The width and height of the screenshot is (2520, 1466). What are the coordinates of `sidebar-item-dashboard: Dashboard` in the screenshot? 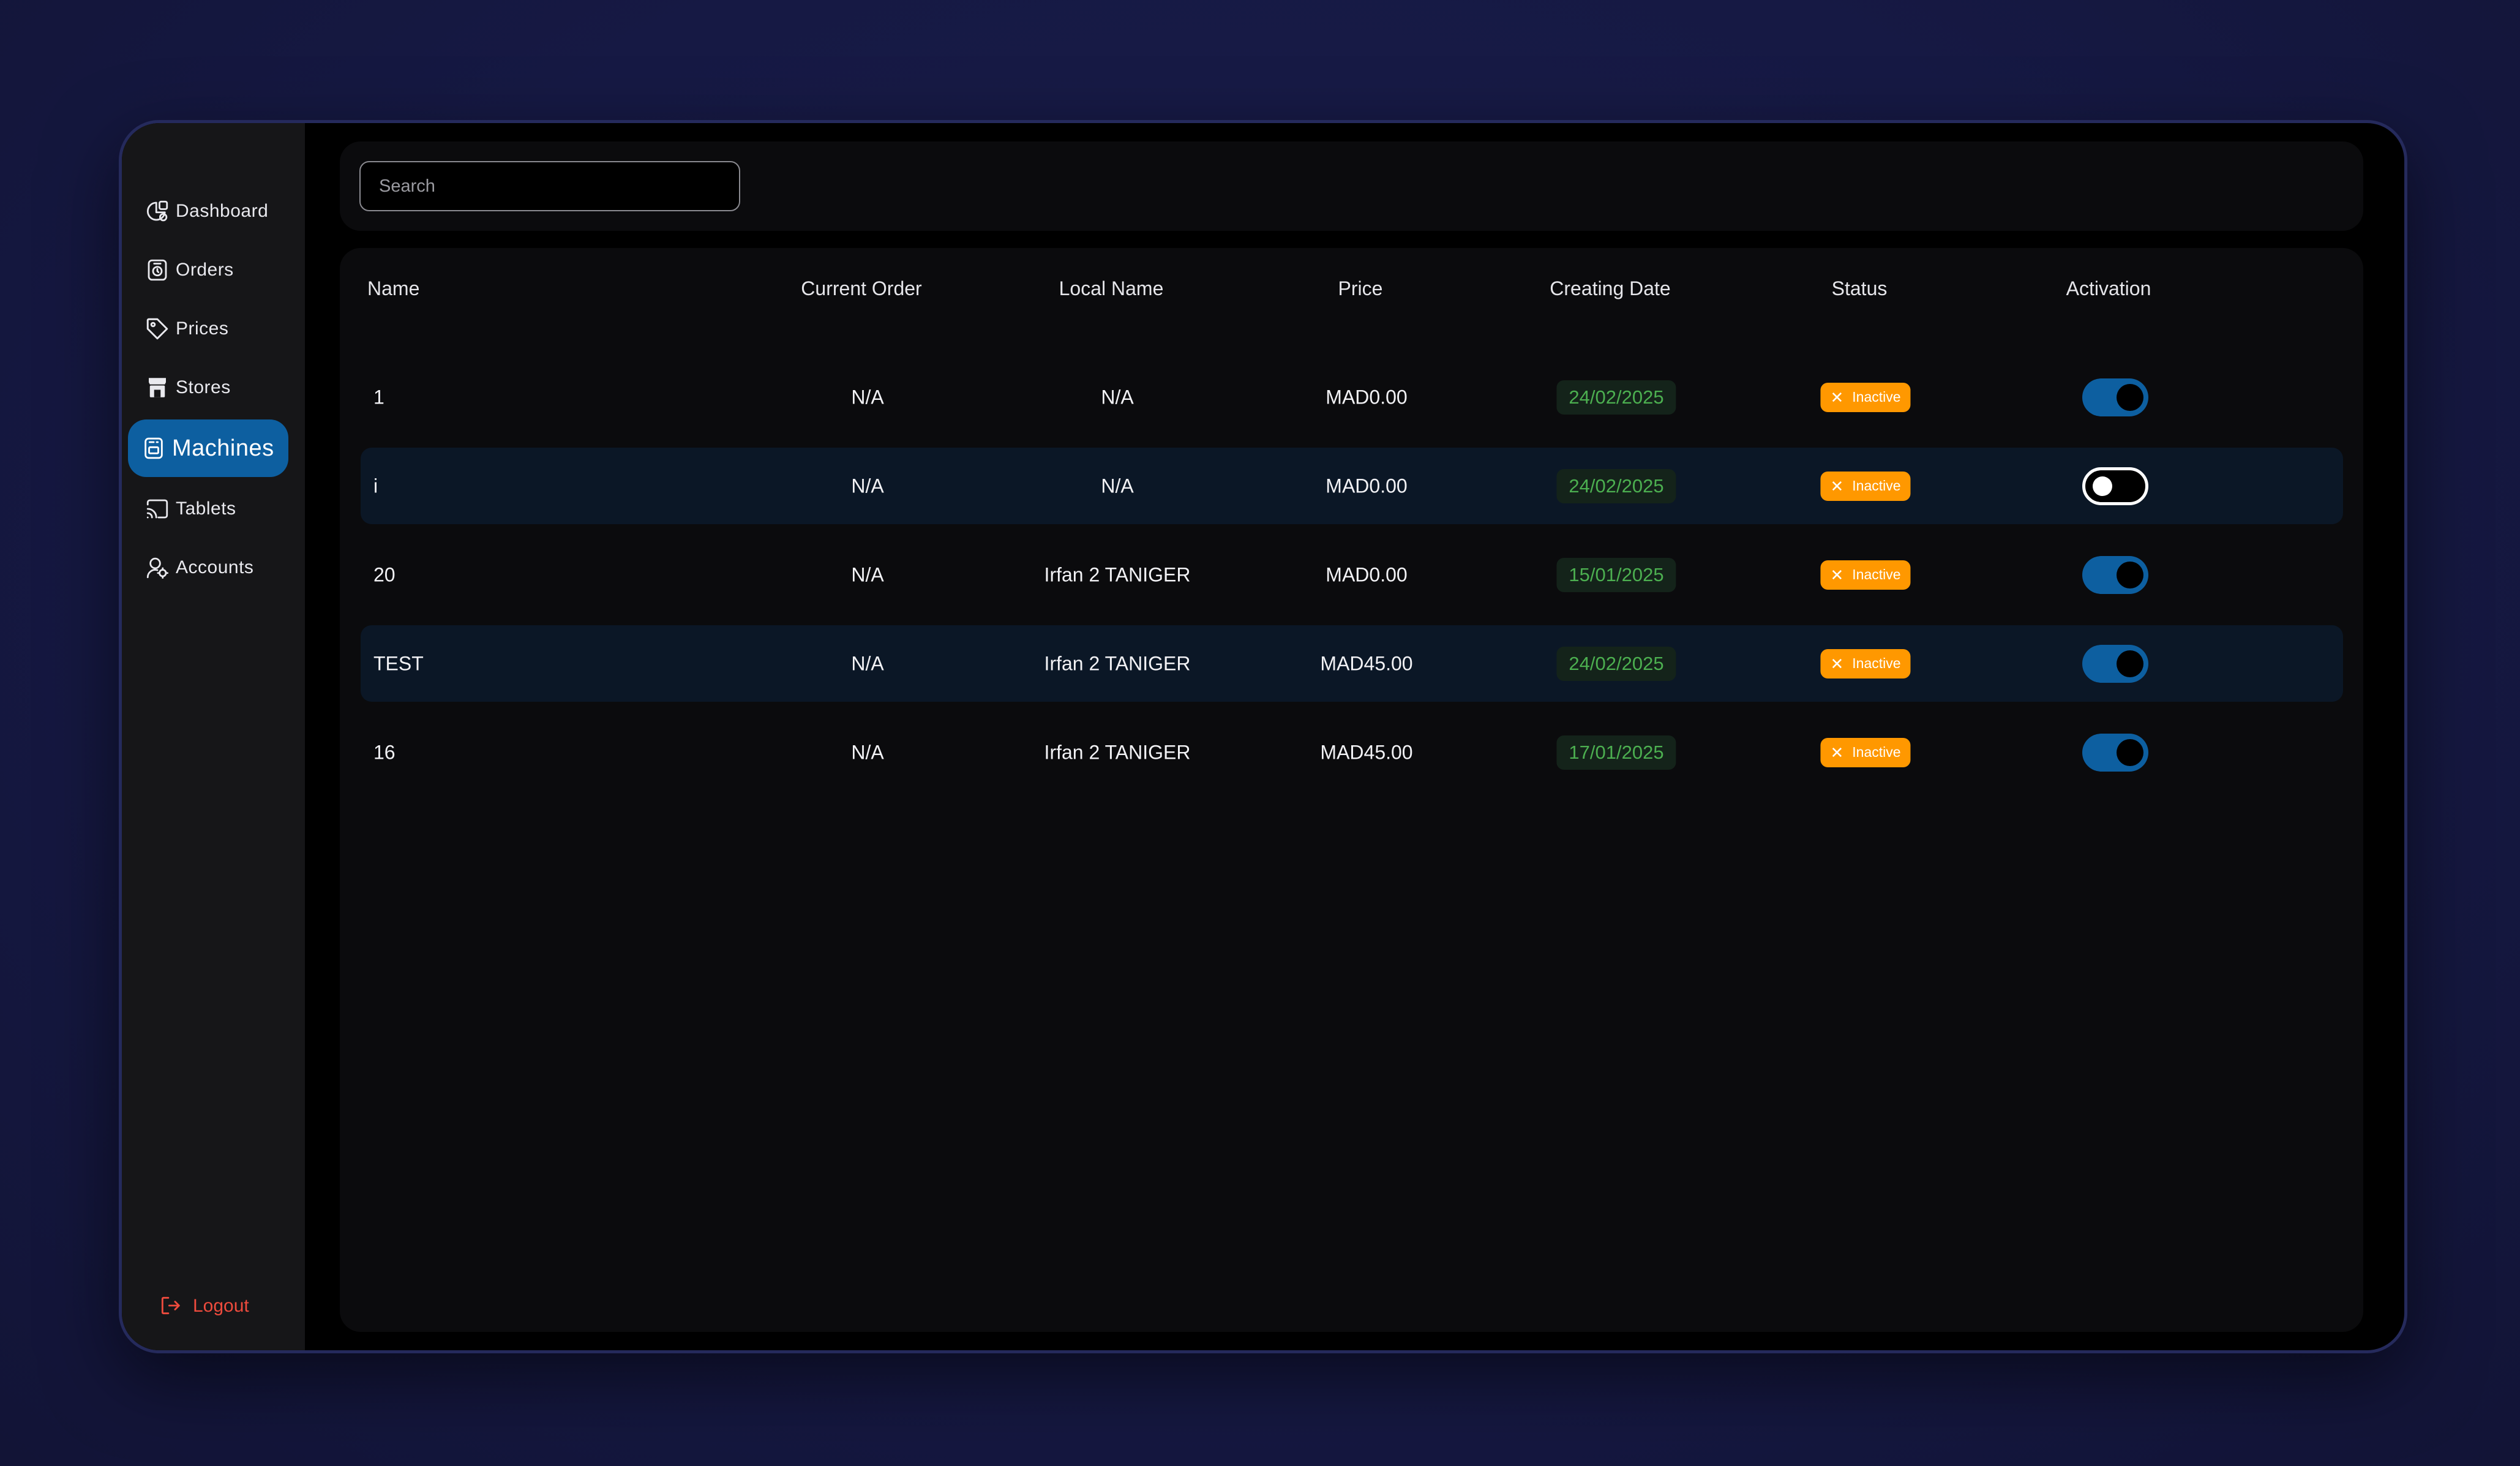 It's located at (210, 211).